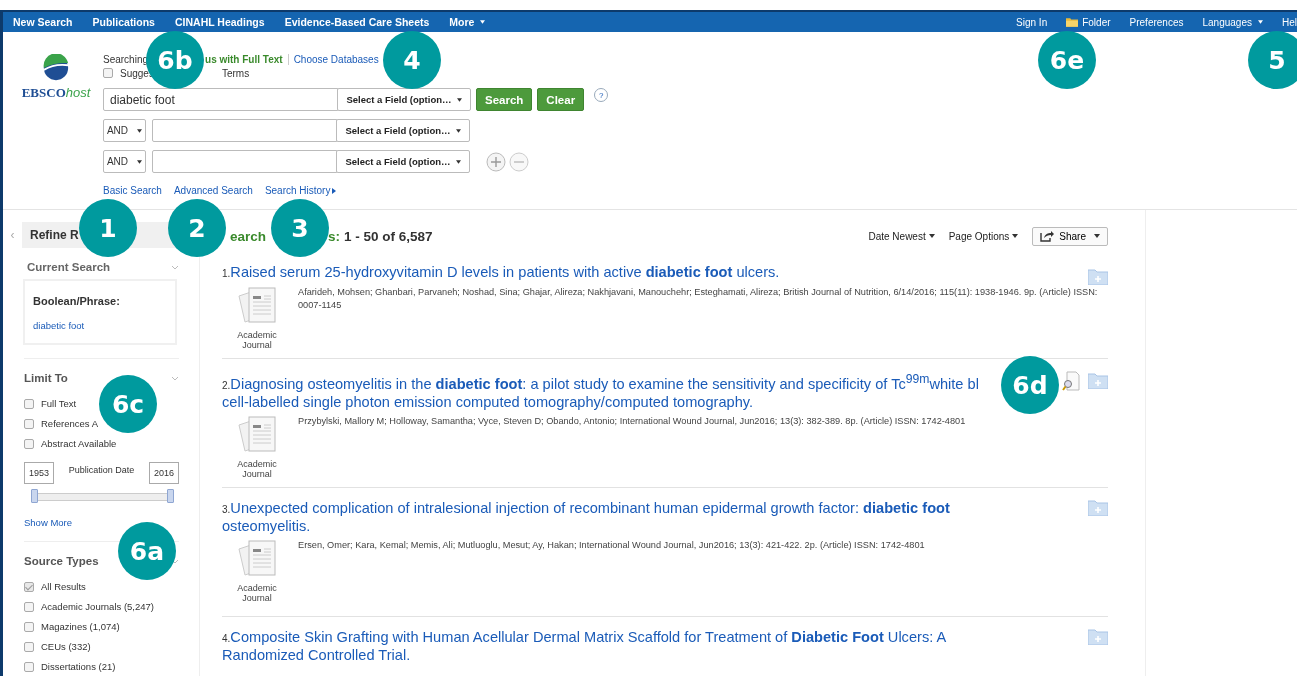 The image size is (1297, 678). What do you see at coordinates (128, 404) in the screenshot?
I see `callout-badge: 6c` at bounding box center [128, 404].